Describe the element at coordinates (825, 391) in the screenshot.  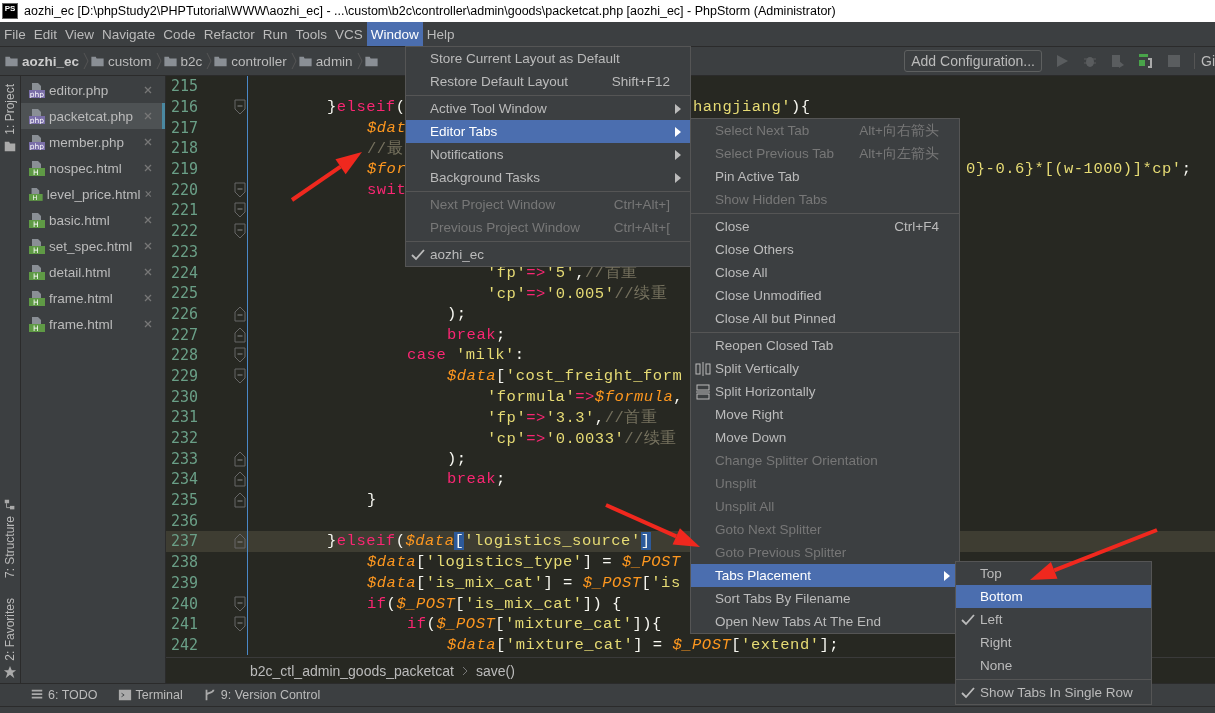
I see `menu-item: Split Horizontally` at that location.